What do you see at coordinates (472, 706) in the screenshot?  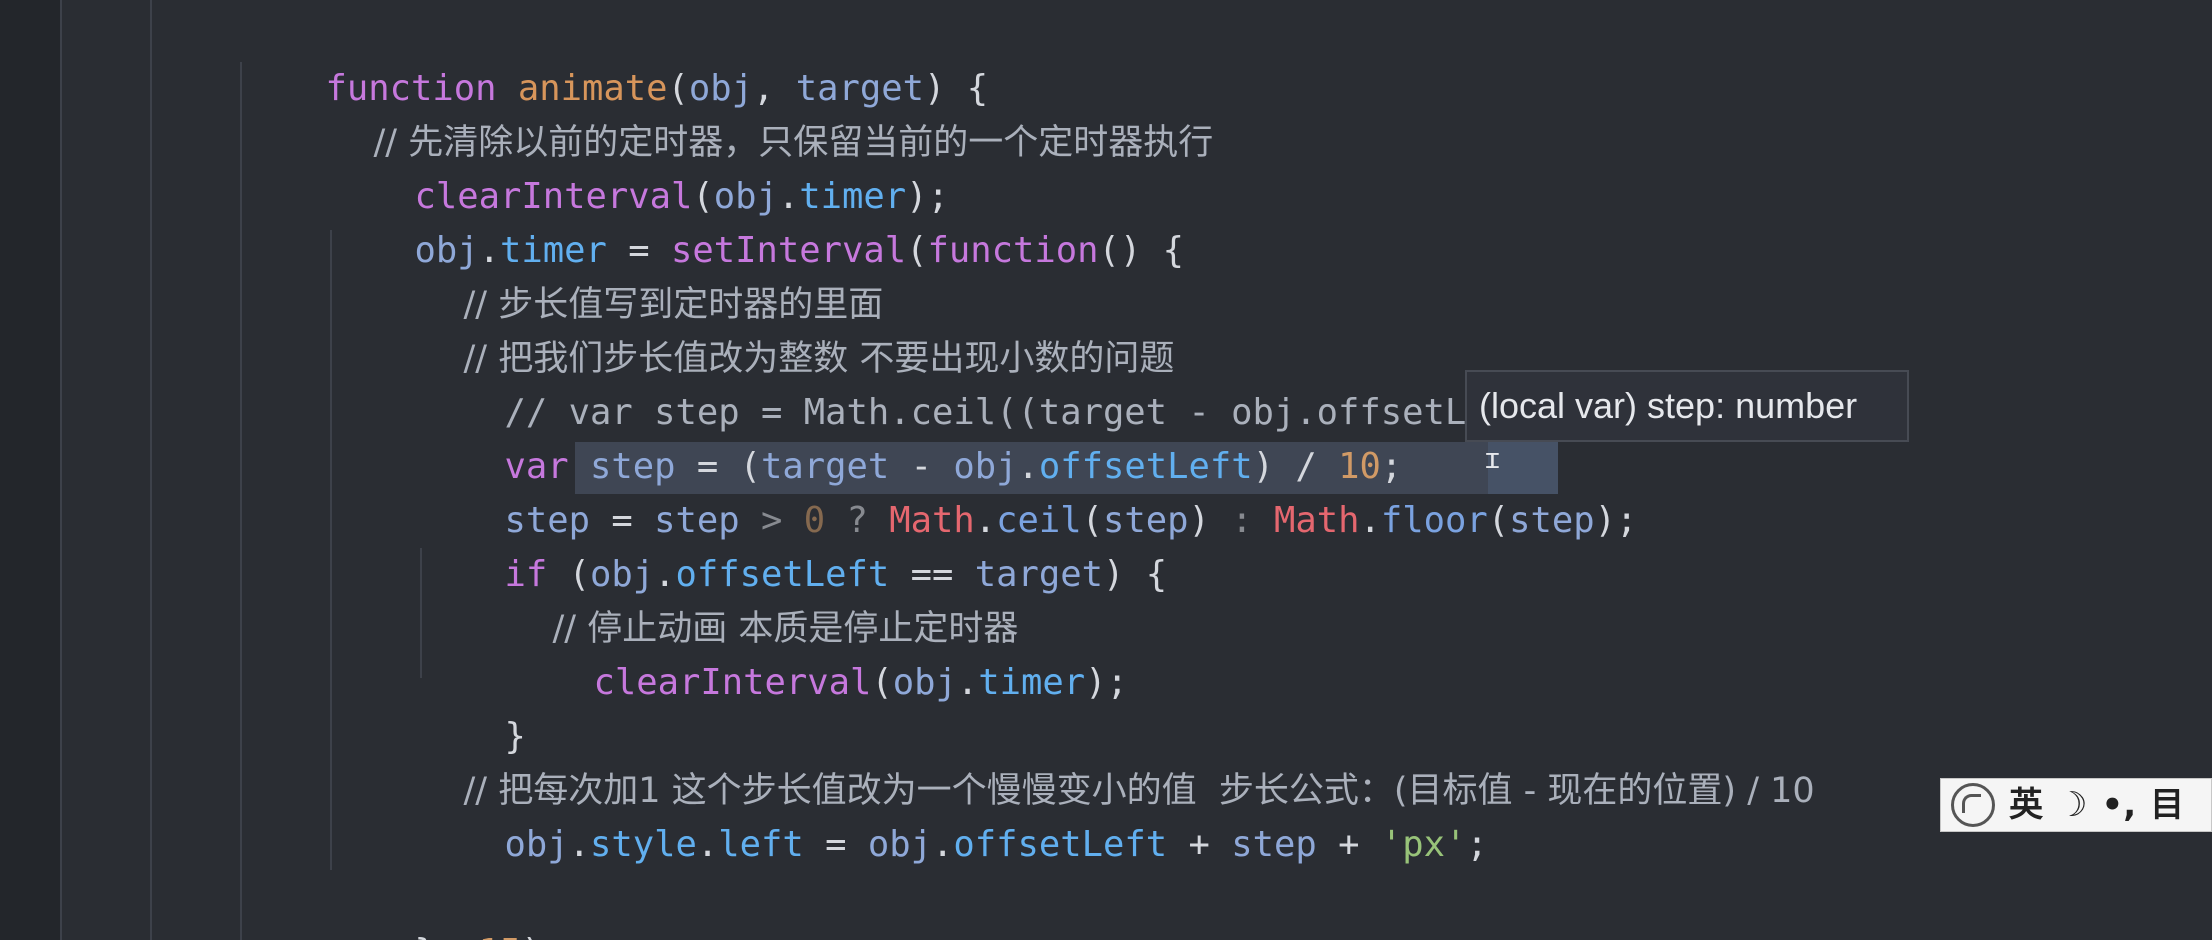 I see `code-line-13: }` at bounding box center [472, 706].